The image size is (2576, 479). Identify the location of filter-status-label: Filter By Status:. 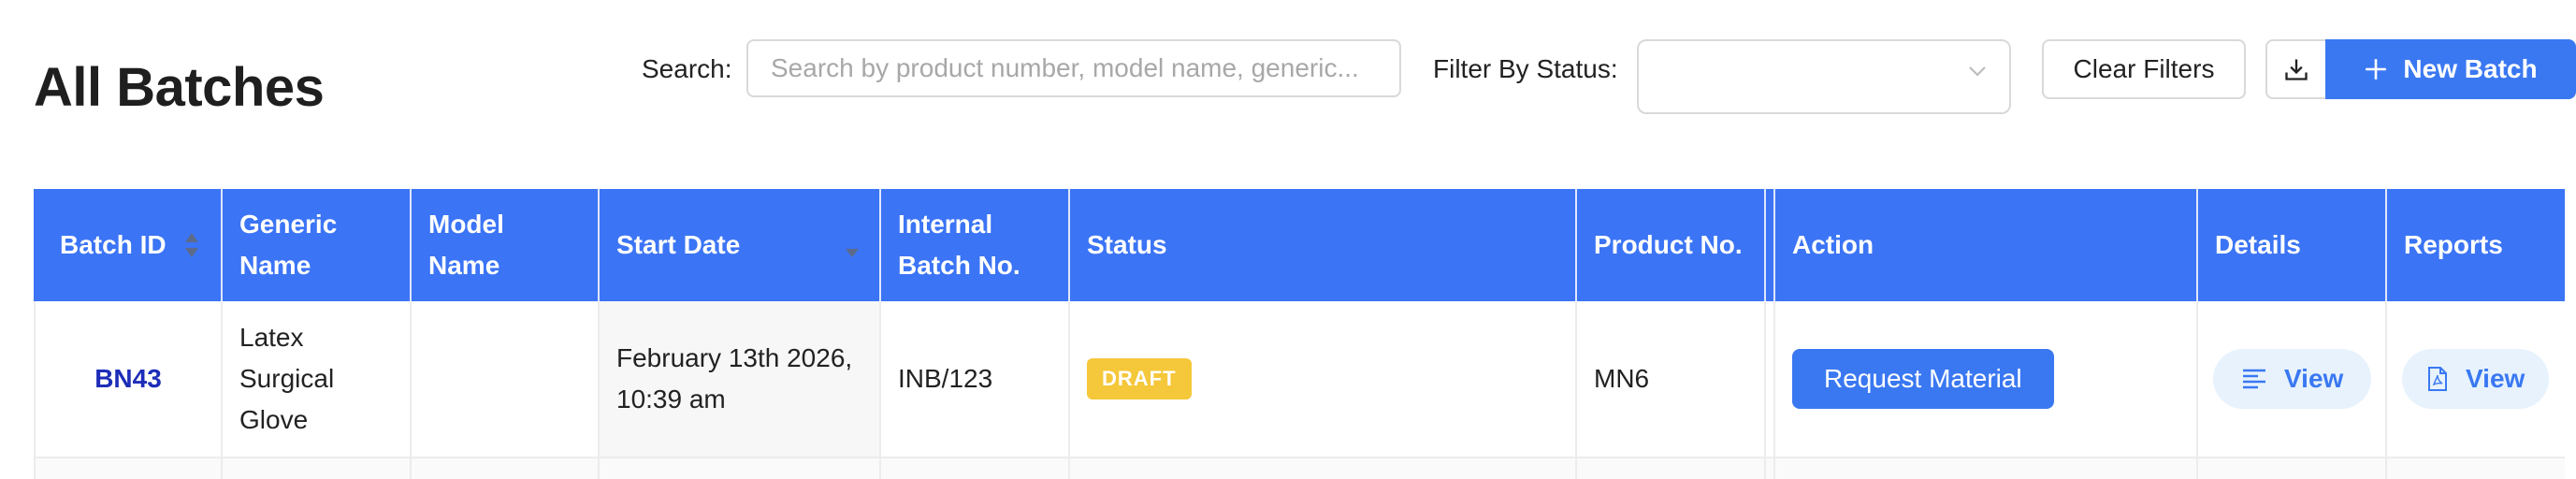
(1526, 68).